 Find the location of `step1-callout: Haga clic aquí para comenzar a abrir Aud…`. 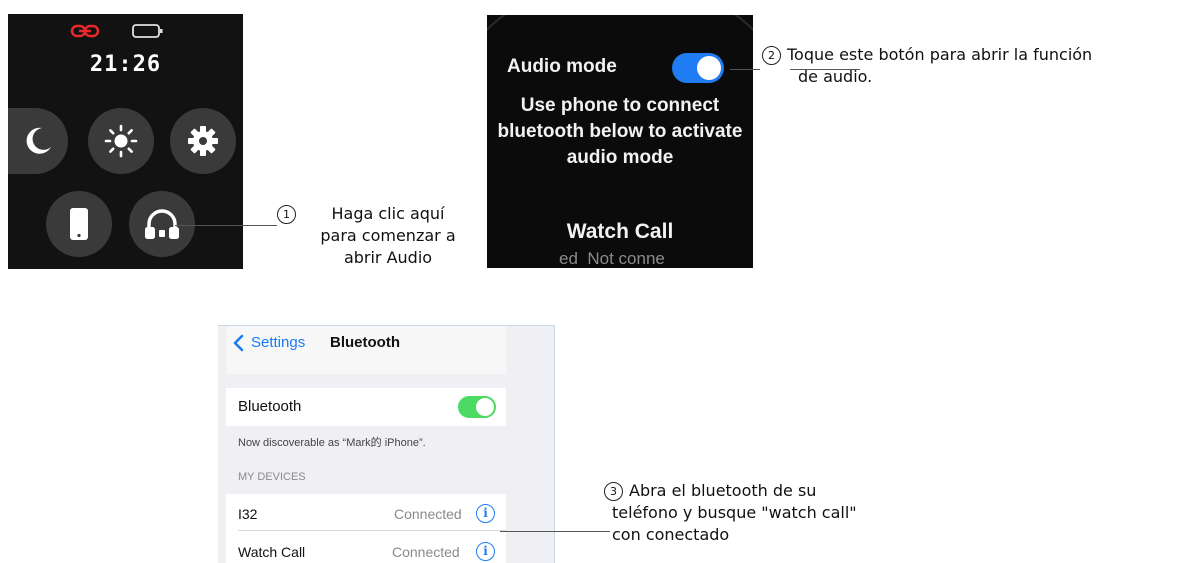

step1-callout: Haga clic aquí para comenzar a abrir Aud… is located at coordinates (388, 236).